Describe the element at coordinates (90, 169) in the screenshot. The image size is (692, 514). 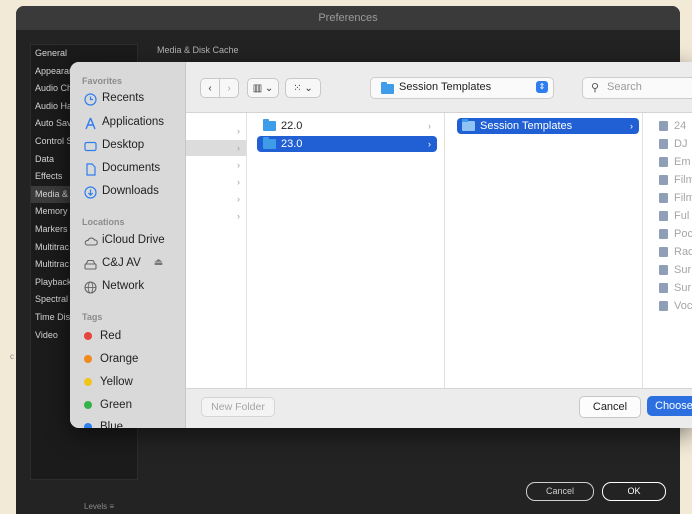
I see `document-icon` at that location.